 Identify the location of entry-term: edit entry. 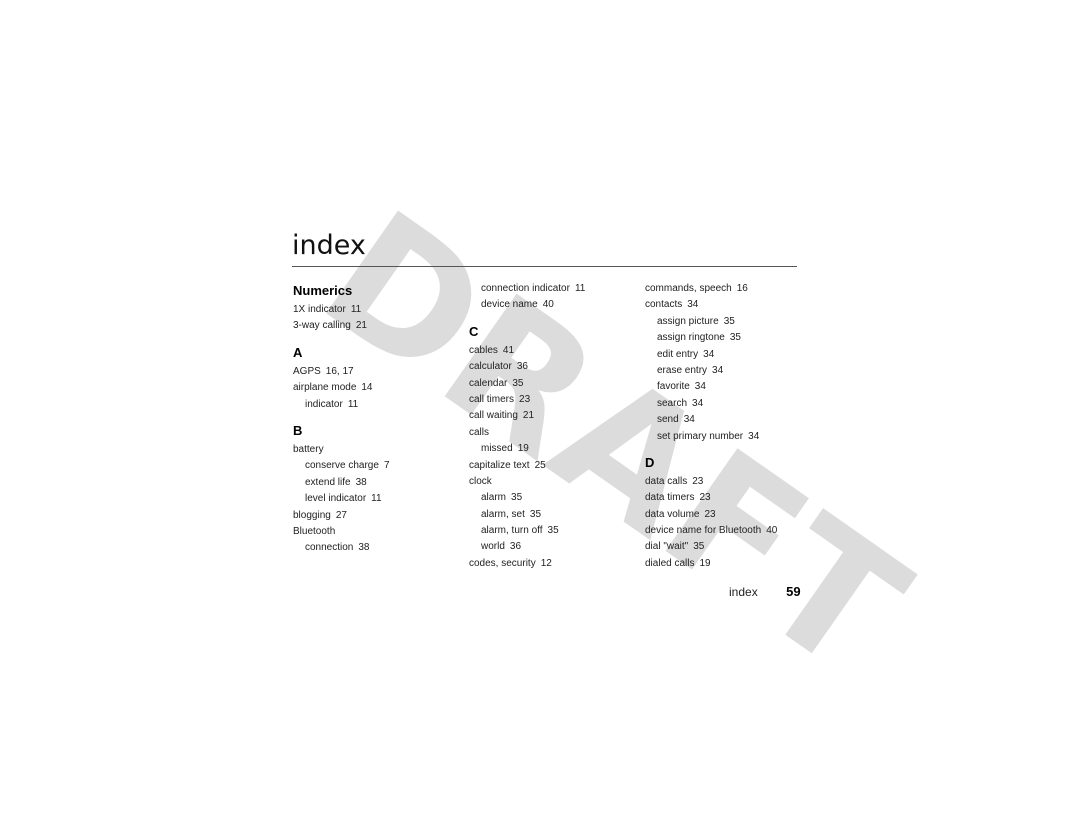
(678, 354).